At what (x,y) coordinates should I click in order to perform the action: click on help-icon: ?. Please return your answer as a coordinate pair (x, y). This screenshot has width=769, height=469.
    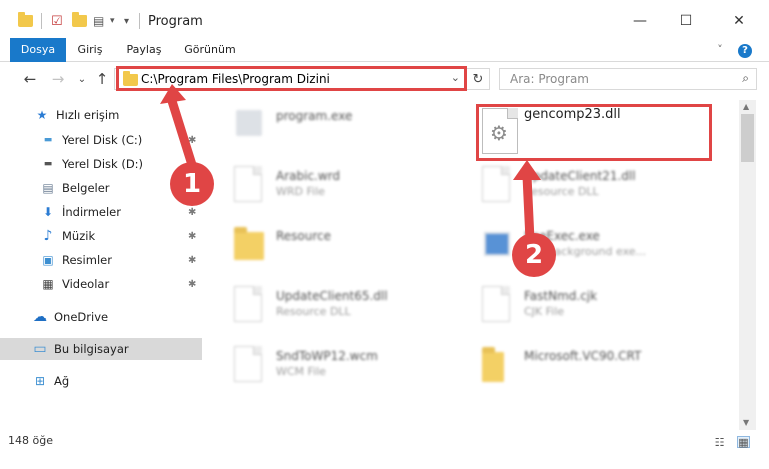
    Looking at the image, I should click on (745, 50).